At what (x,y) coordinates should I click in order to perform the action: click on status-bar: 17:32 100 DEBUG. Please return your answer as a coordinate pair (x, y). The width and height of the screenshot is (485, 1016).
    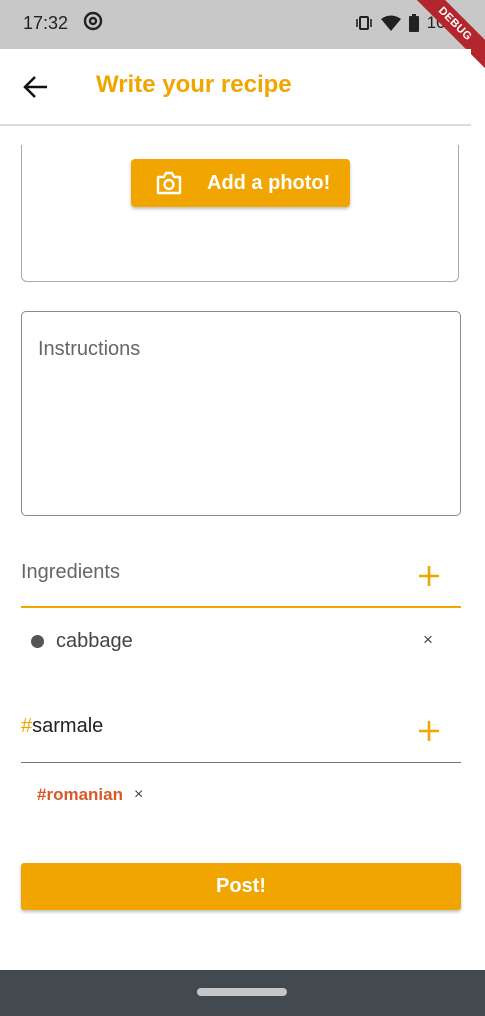
    Looking at the image, I should click on (242, 37).